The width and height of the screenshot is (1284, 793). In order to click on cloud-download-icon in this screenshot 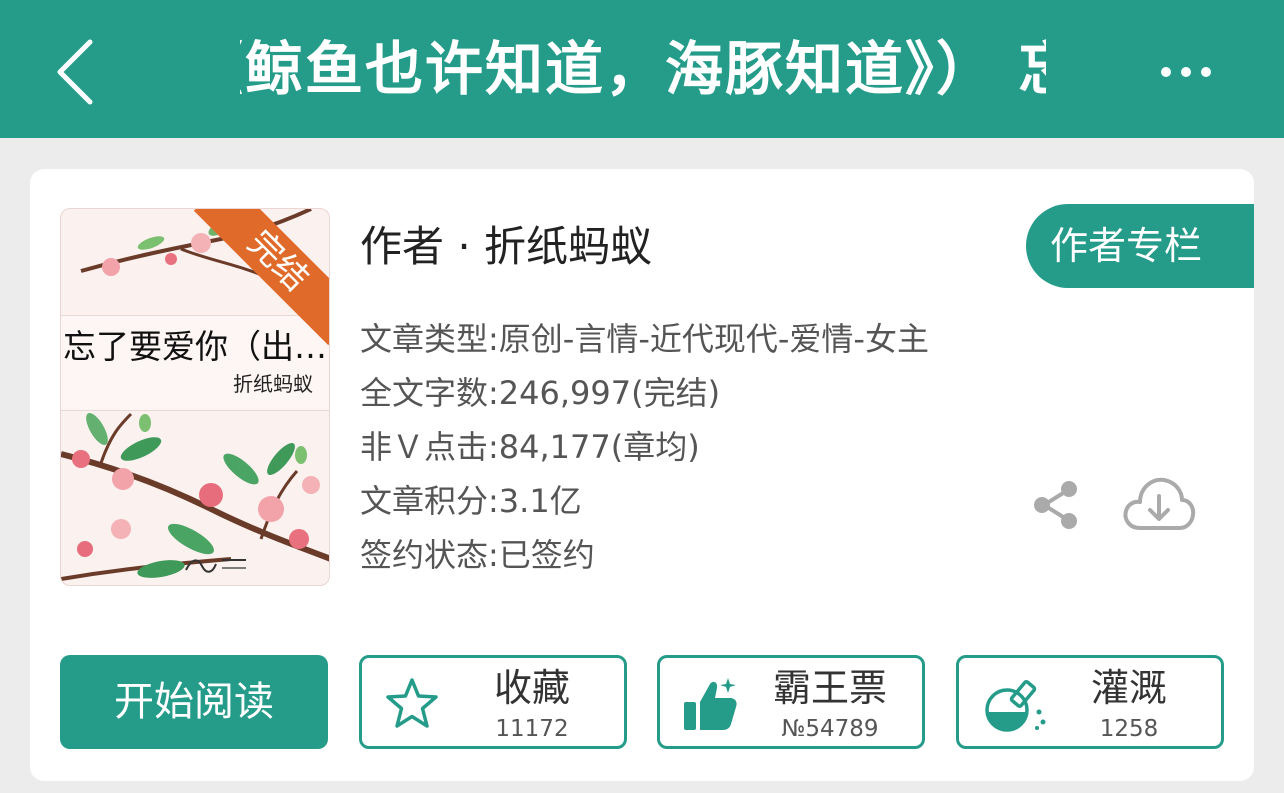, I will do `click(1159, 503)`.